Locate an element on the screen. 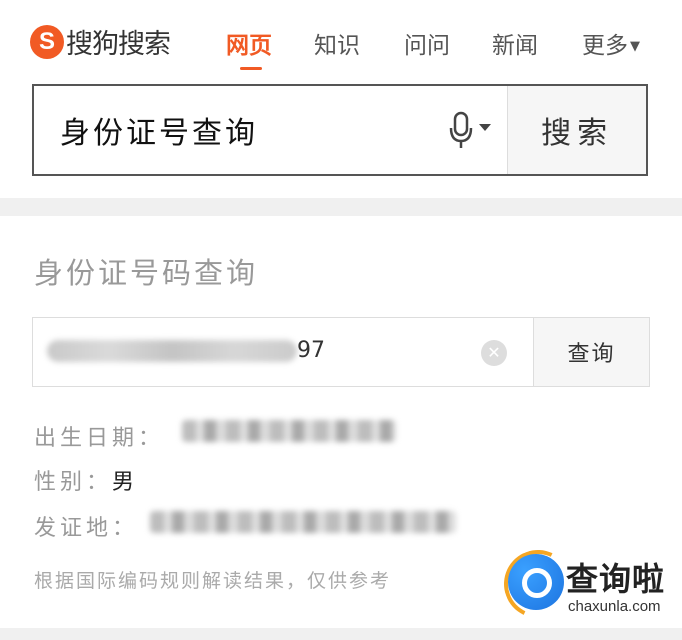  watermark-title: 查询啦 is located at coordinates (616, 579).